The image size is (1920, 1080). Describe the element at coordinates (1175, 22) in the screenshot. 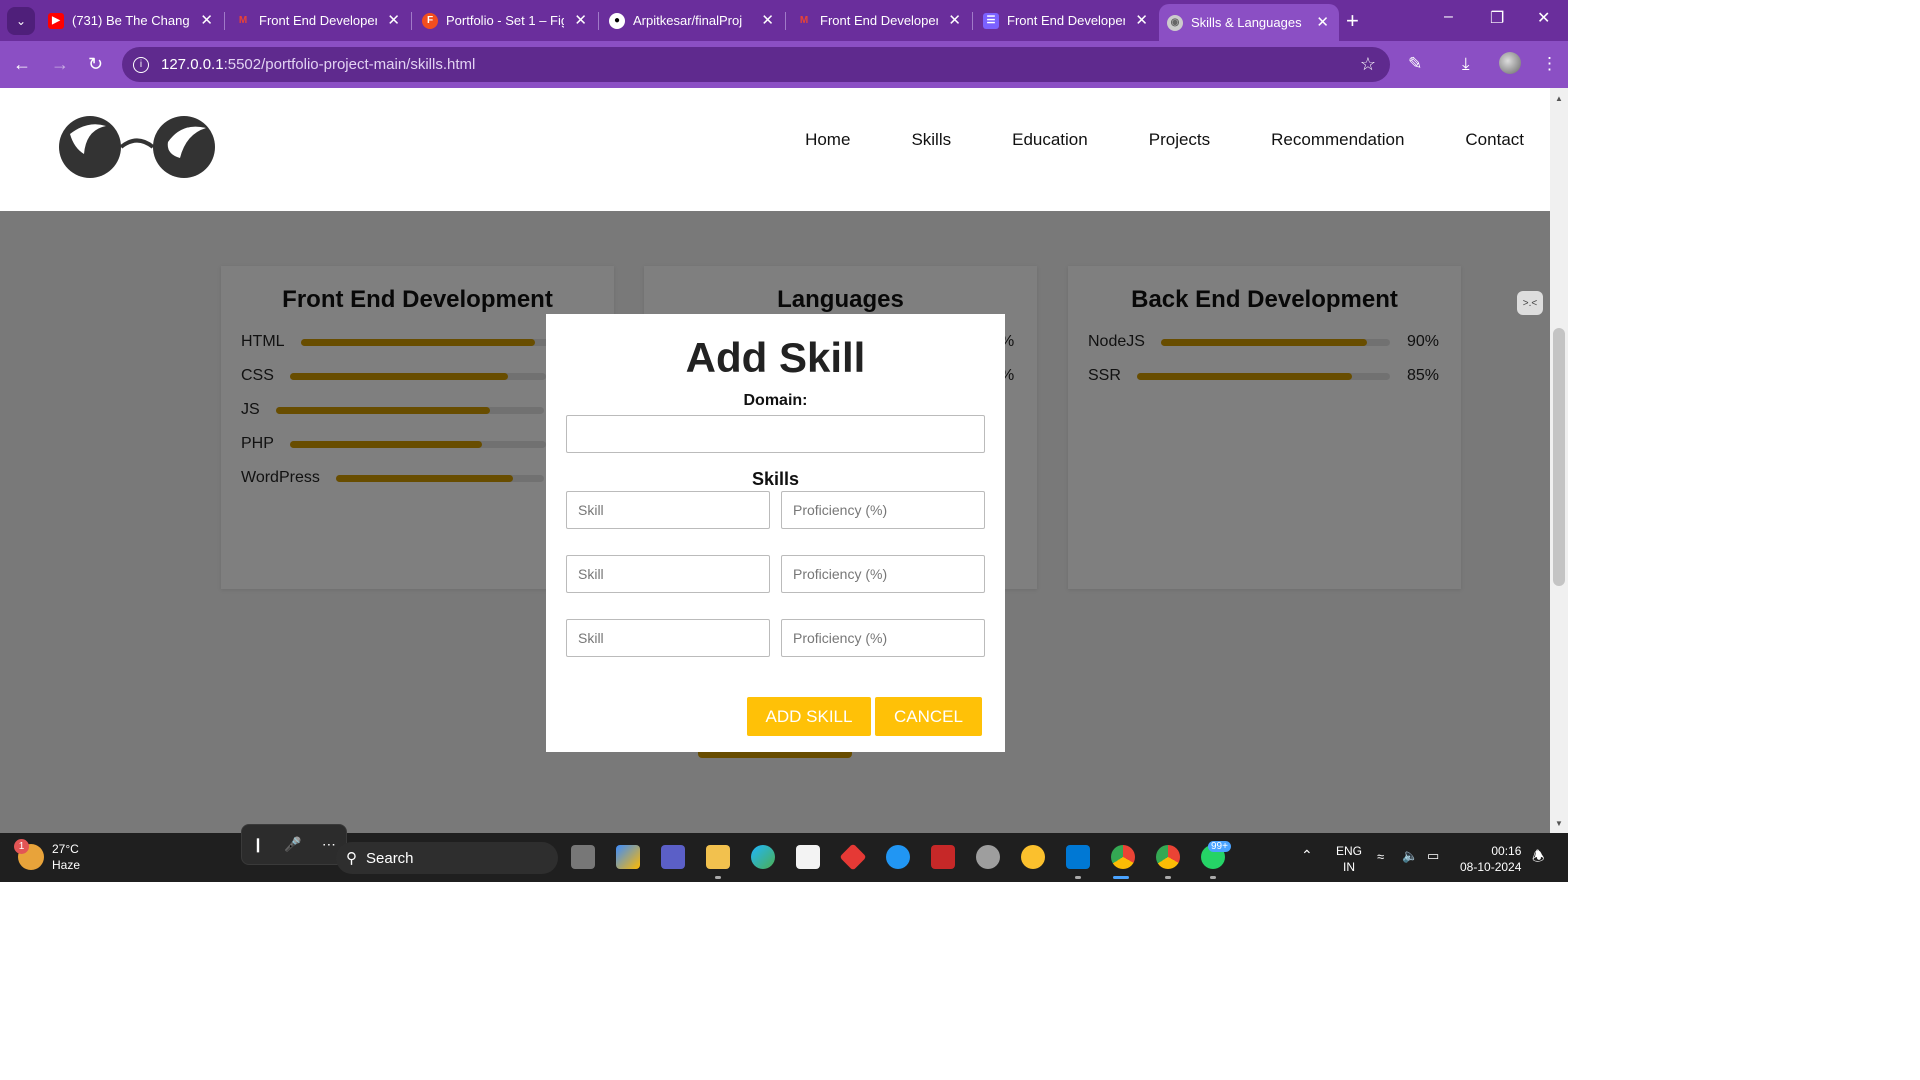

I see `globe-icon: ◉` at that location.